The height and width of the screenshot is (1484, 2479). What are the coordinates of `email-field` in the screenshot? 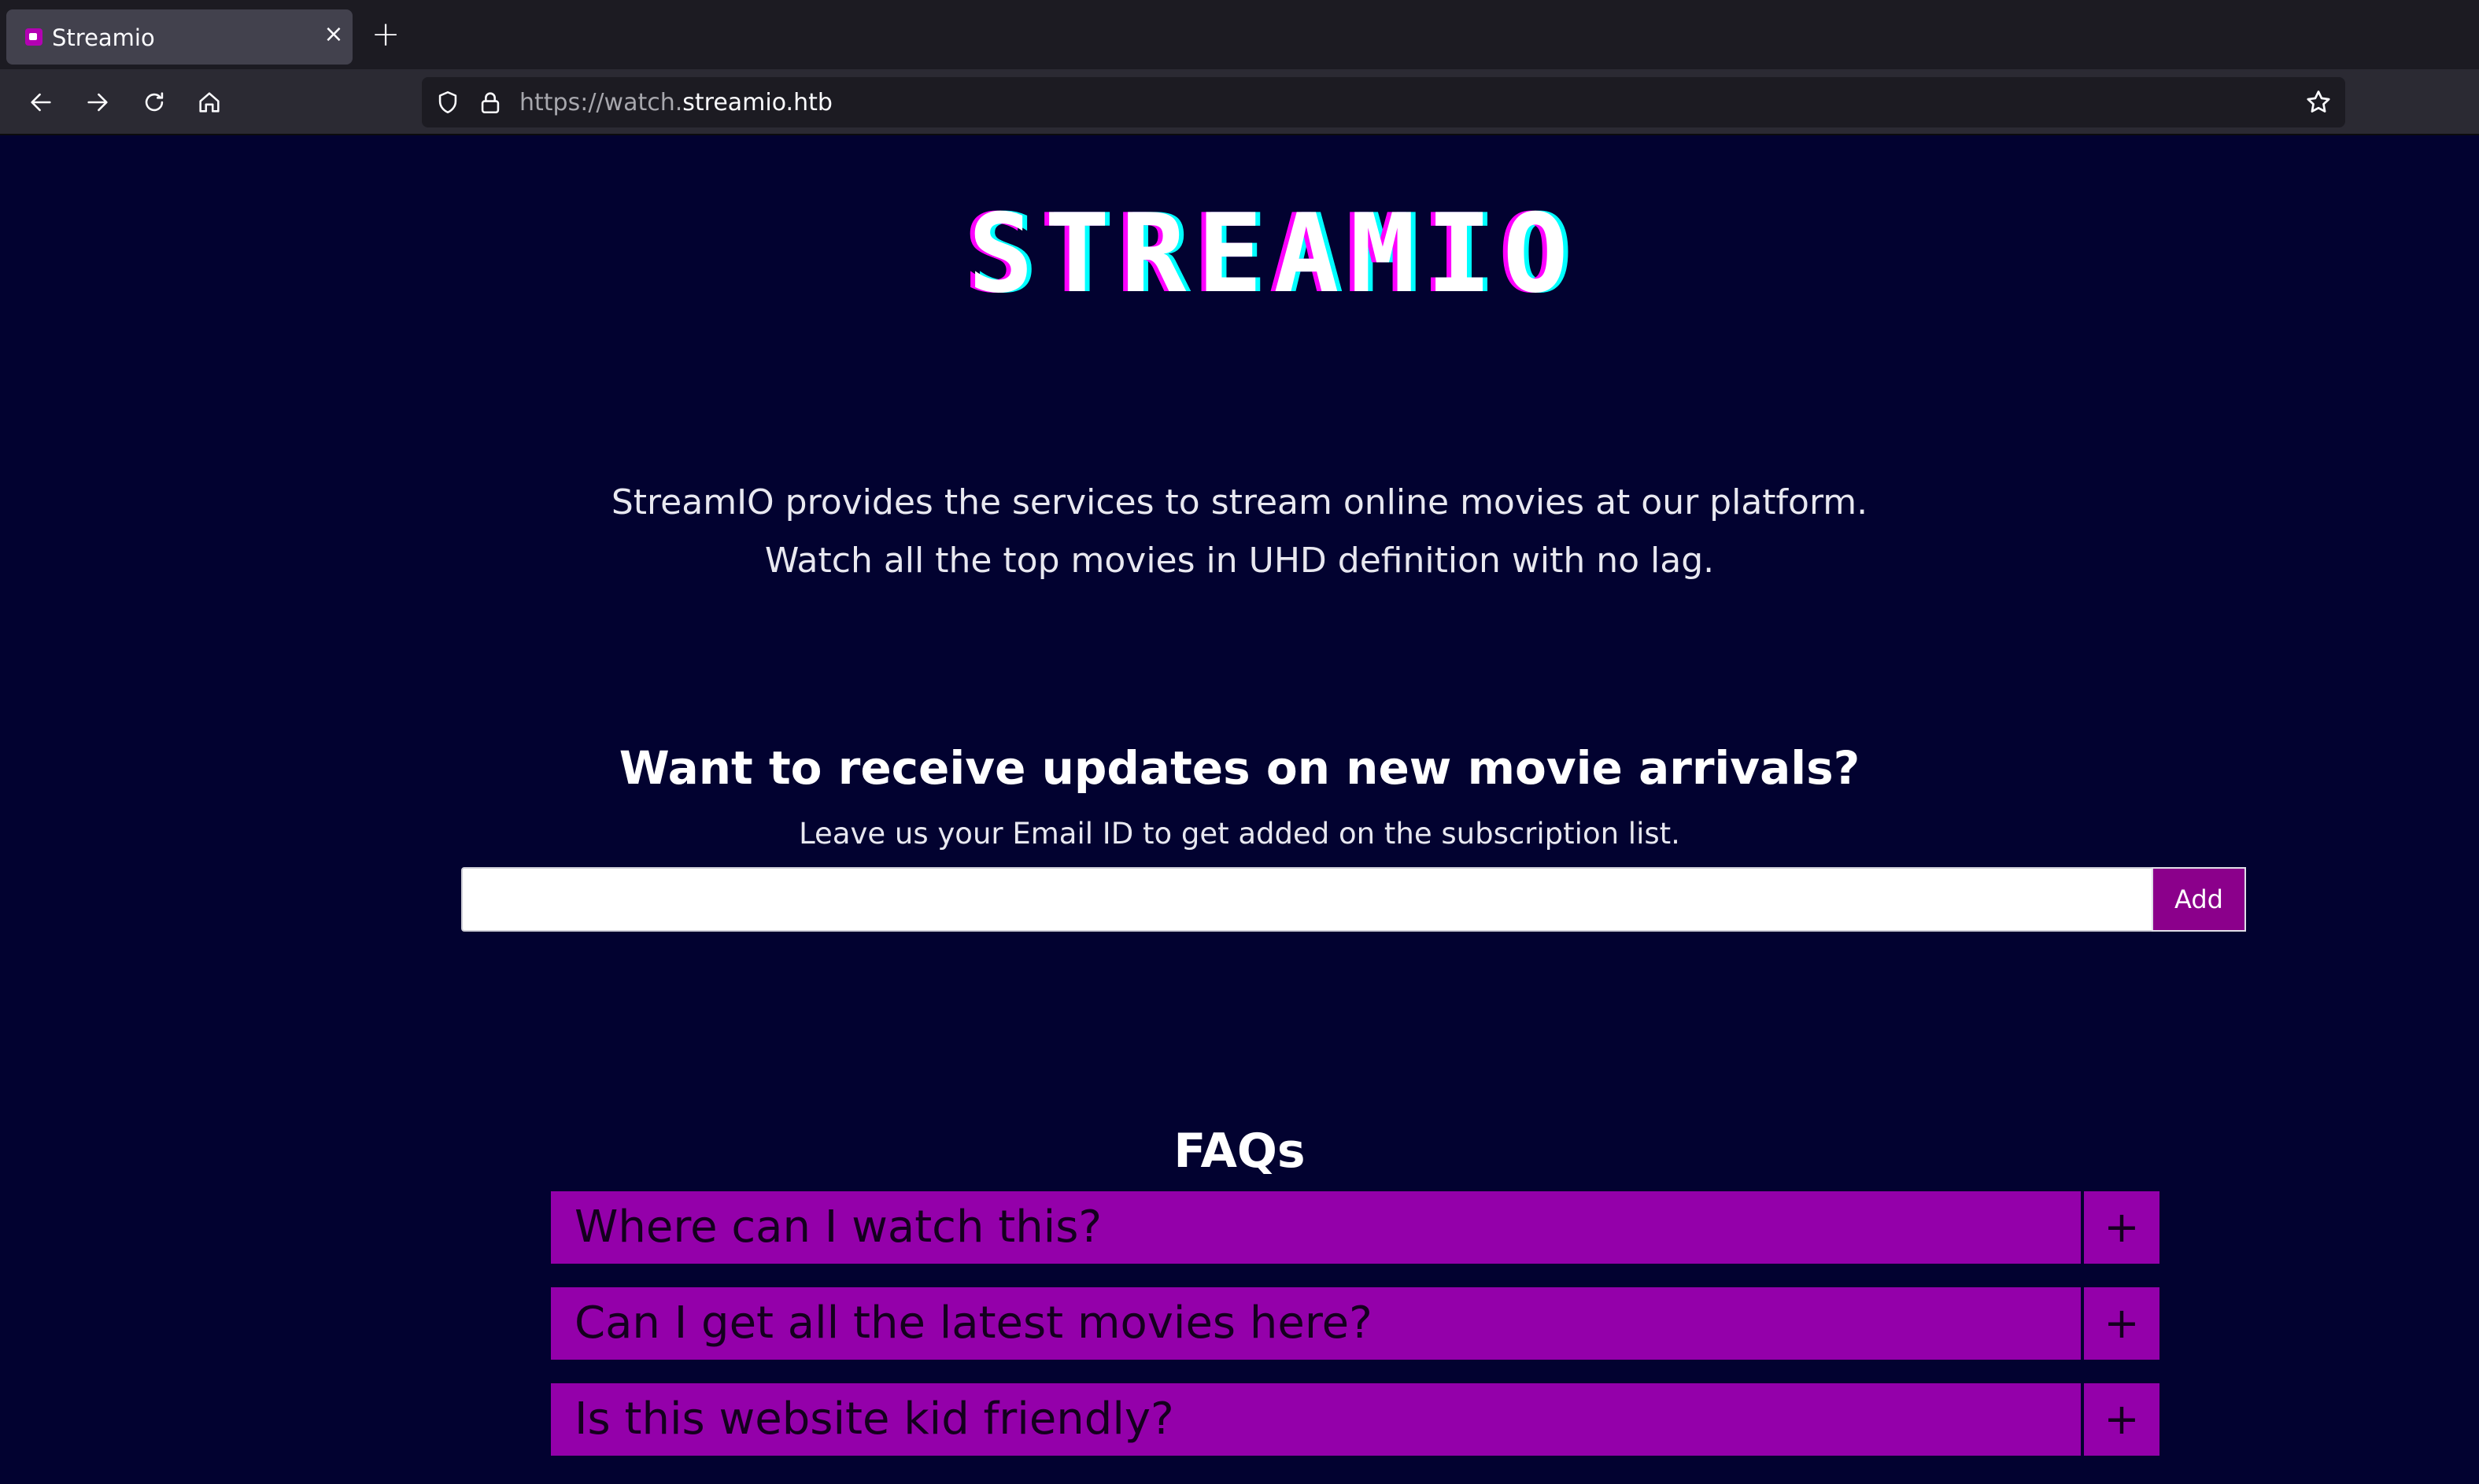 It's located at (1308, 899).